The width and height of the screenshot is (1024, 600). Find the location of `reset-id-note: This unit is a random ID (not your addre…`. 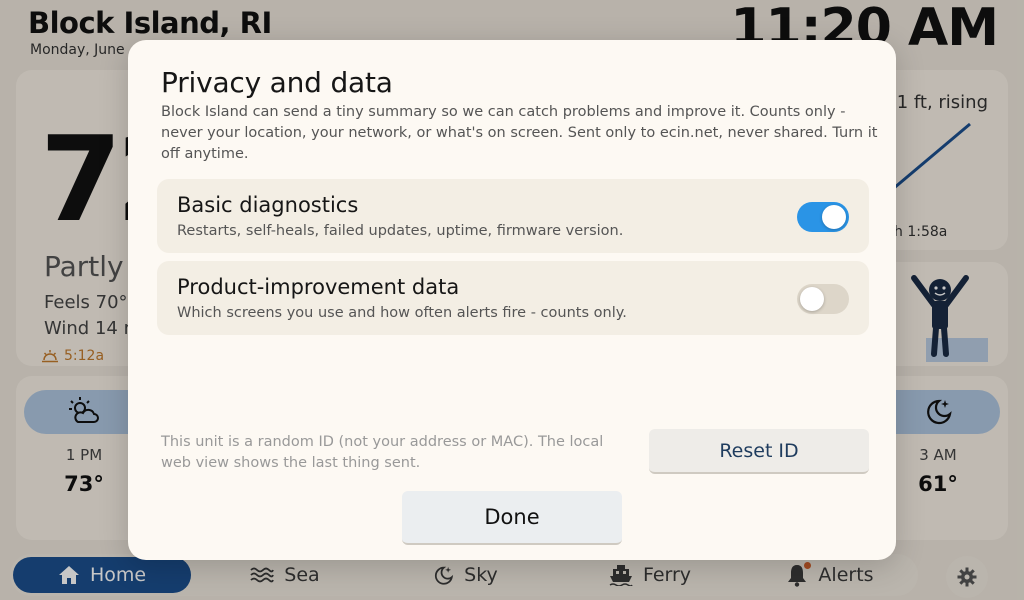

reset-id-note: This unit is a random ID (not your addre… is located at coordinates (382, 452).